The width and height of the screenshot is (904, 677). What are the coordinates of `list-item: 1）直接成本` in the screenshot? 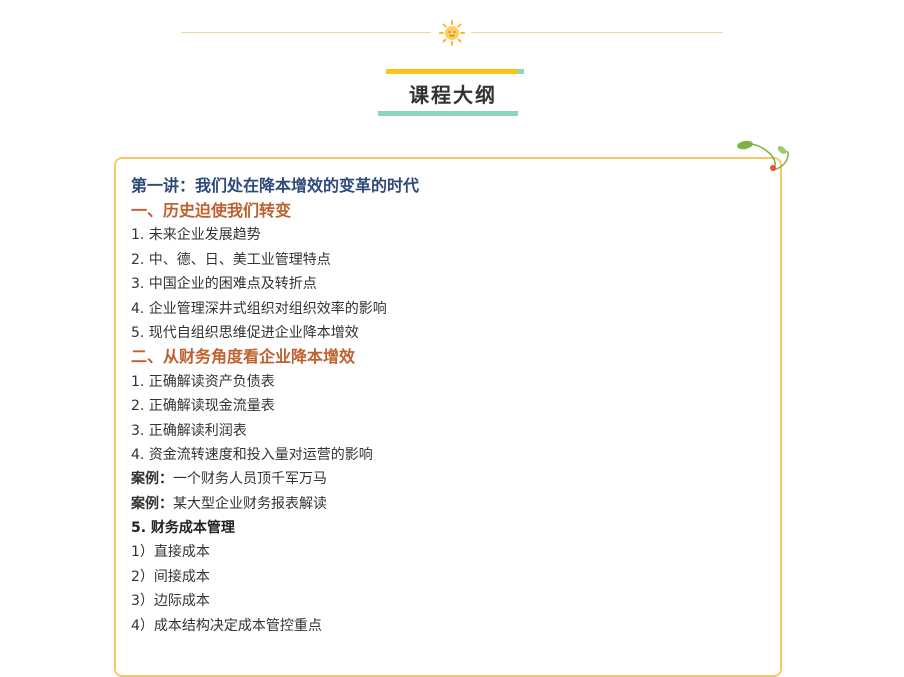 It's located at (170, 552).